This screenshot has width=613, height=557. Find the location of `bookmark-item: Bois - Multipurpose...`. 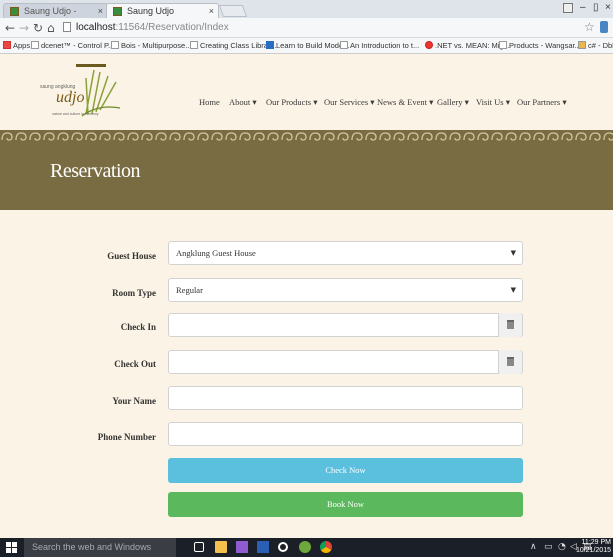

bookmark-item: Bois - Multipurpose... is located at coordinates (151, 45).